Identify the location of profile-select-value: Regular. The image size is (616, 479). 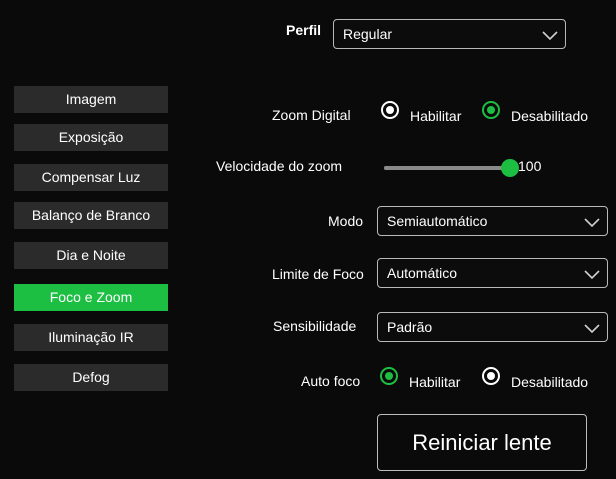
(368, 34).